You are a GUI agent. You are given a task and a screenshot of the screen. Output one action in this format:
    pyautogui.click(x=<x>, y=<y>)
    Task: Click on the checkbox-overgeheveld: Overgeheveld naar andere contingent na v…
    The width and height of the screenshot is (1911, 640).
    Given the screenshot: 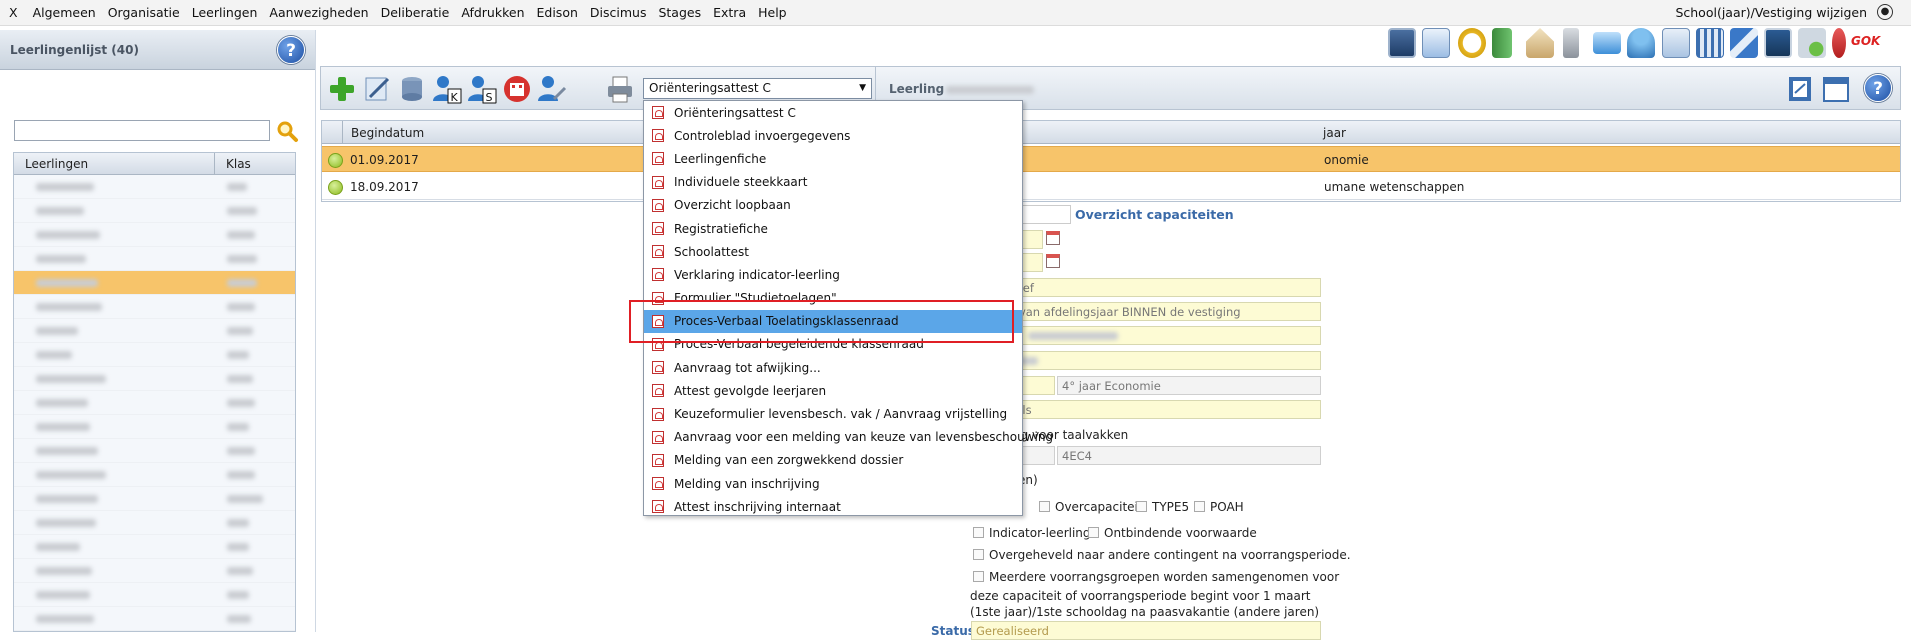 What is the action you would take?
    pyautogui.click(x=1162, y=555)
    